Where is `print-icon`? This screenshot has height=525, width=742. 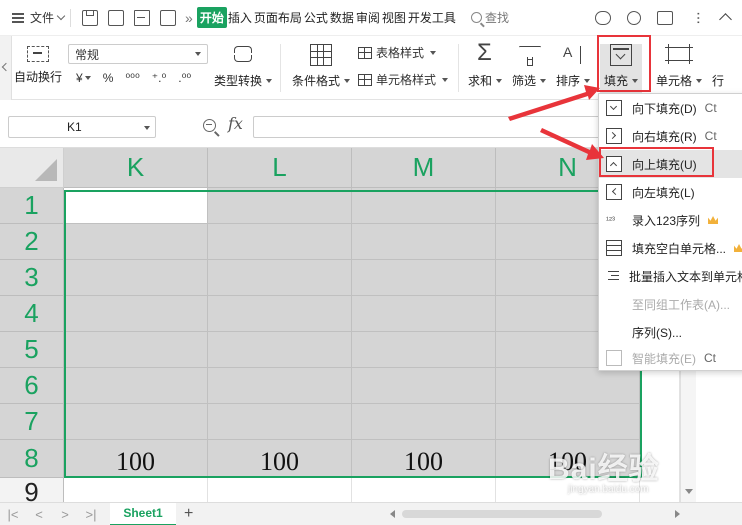 print-icon is located at coordinates (142, 17).